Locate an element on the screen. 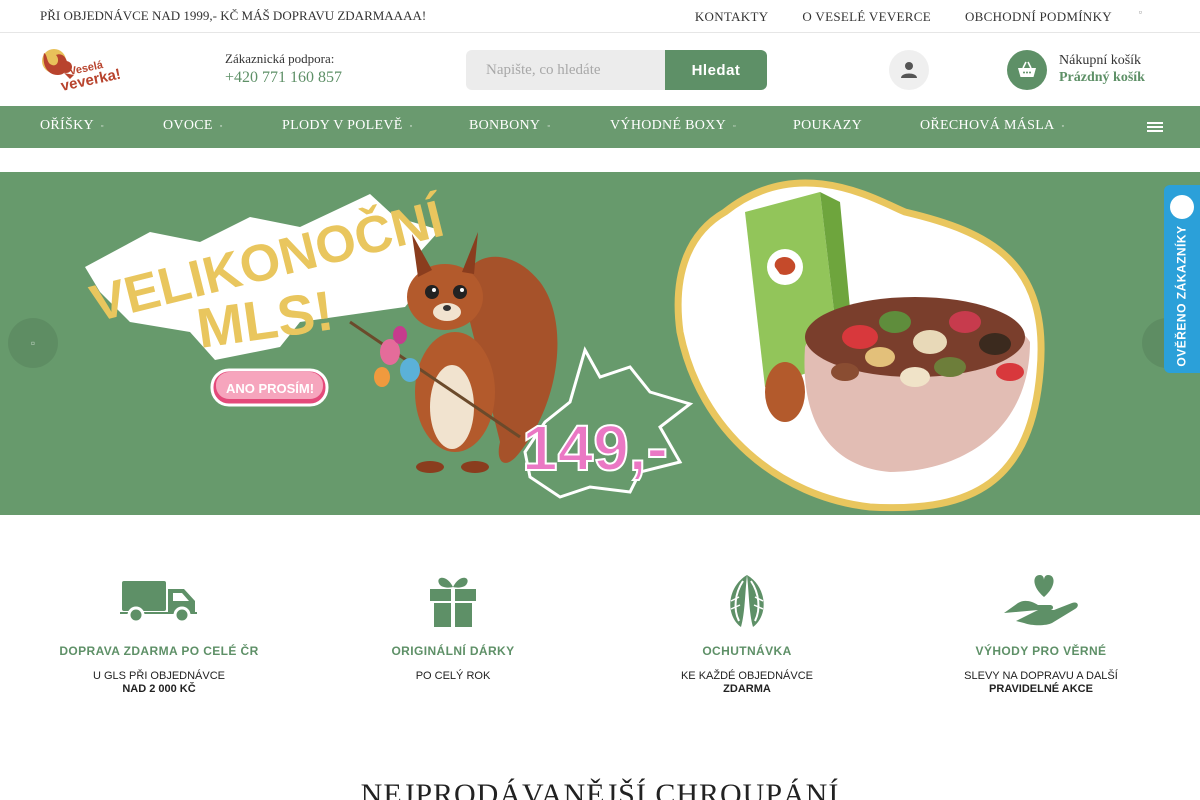 The height and width of the screenshot is (800, 1200). feature-subtitle-bold: NAD 2 000 KČ is located at coordinates (159, 689).